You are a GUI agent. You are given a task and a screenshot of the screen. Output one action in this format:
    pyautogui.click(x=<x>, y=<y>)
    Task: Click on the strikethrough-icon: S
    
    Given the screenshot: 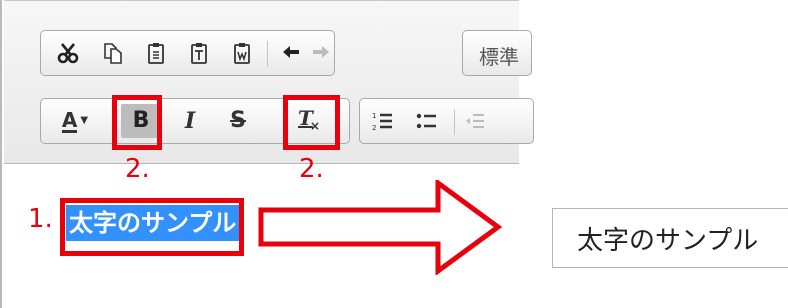 What is the action you would take?
    pyautogui.click(x=238, y=120)
    